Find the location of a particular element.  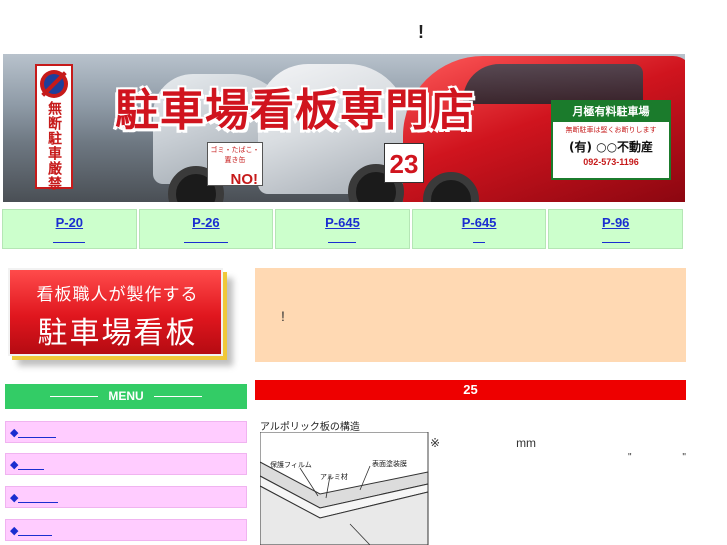

nav-item-p96: P-96 is located at coordinates (615, 229).